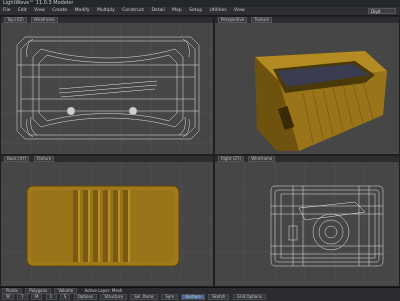 The image size is (400, 301). What do you see at coordinates (22, 297) in the screenshot?
I see `t-button: T` at bounding box center [22, 297].